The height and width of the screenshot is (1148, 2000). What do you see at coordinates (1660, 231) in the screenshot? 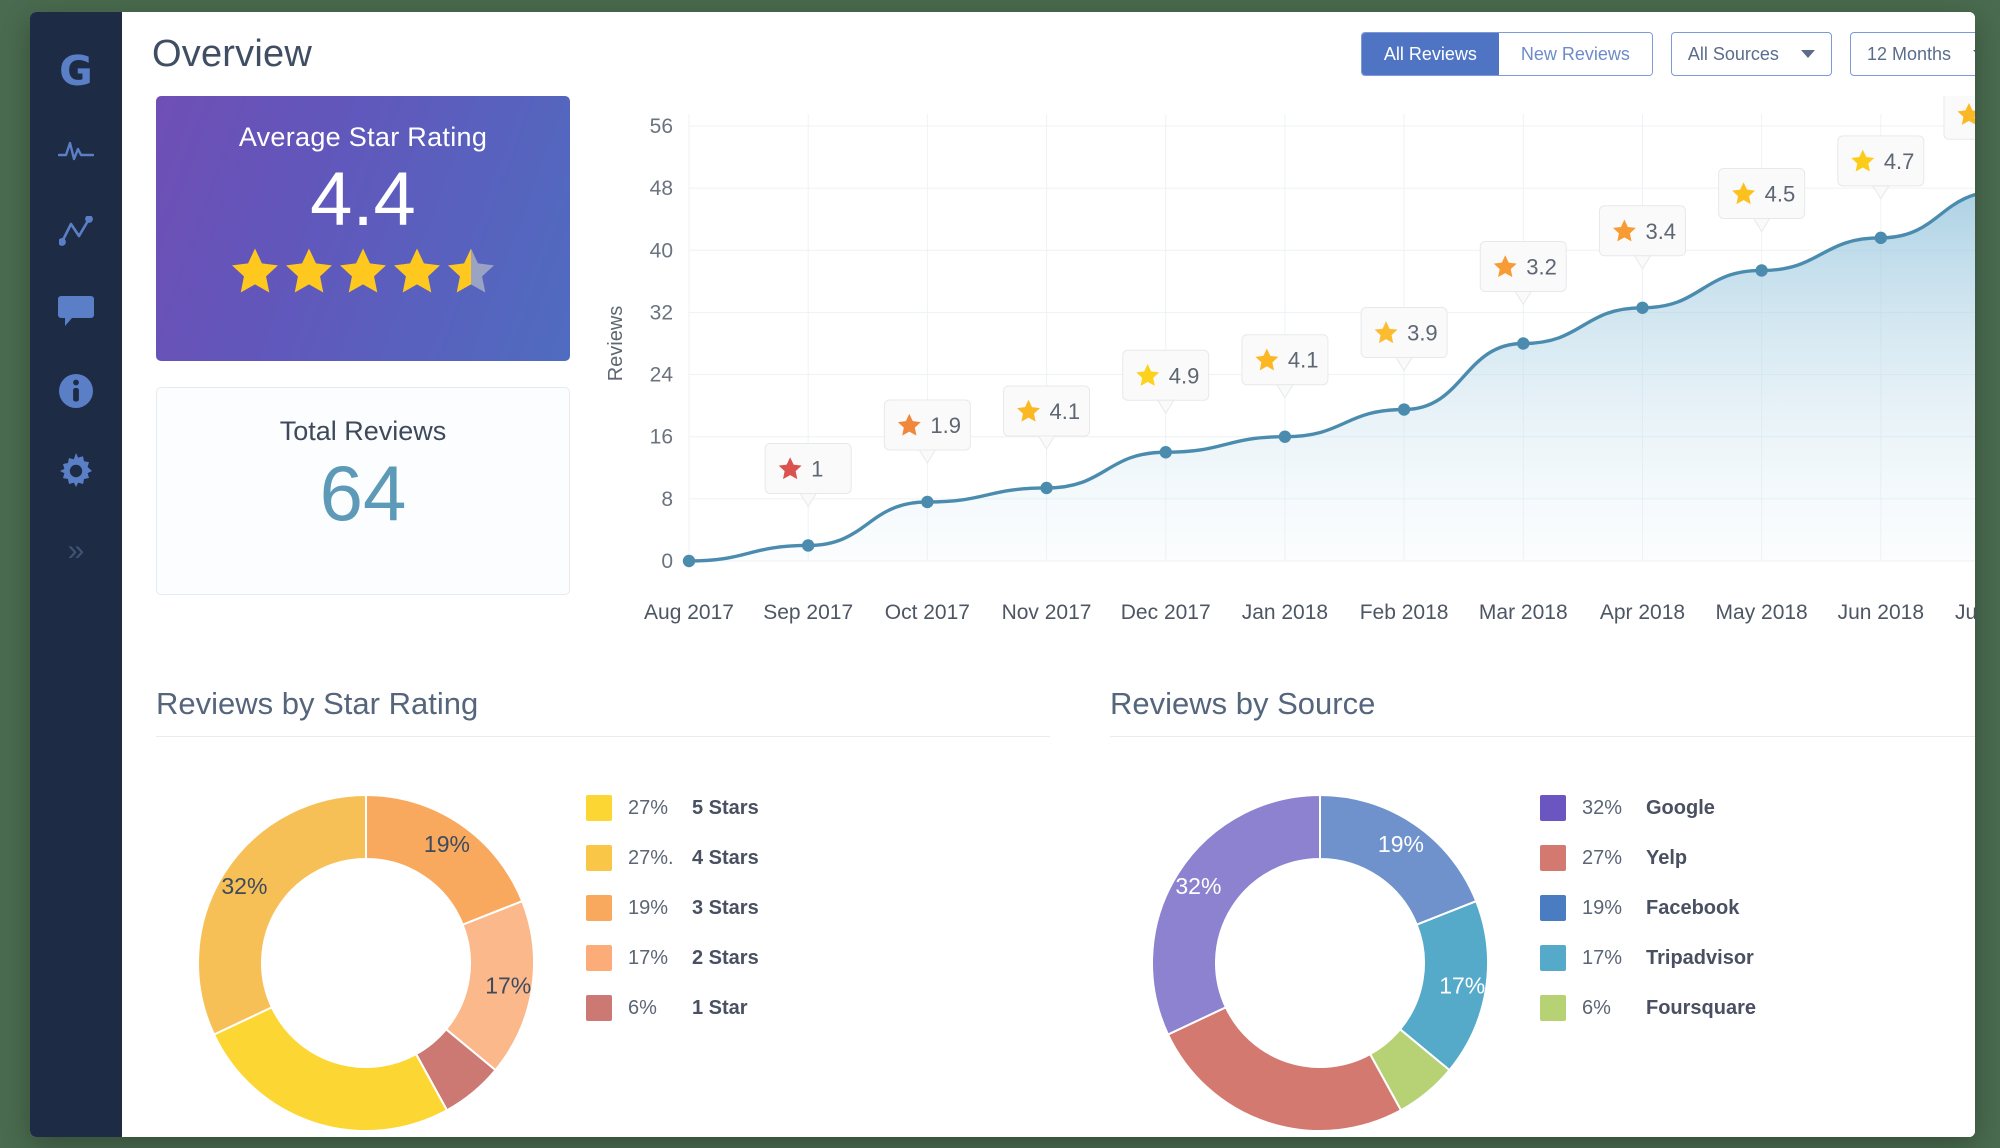
I see `rating-value: 3.4` at bounding box center [1660, 231].